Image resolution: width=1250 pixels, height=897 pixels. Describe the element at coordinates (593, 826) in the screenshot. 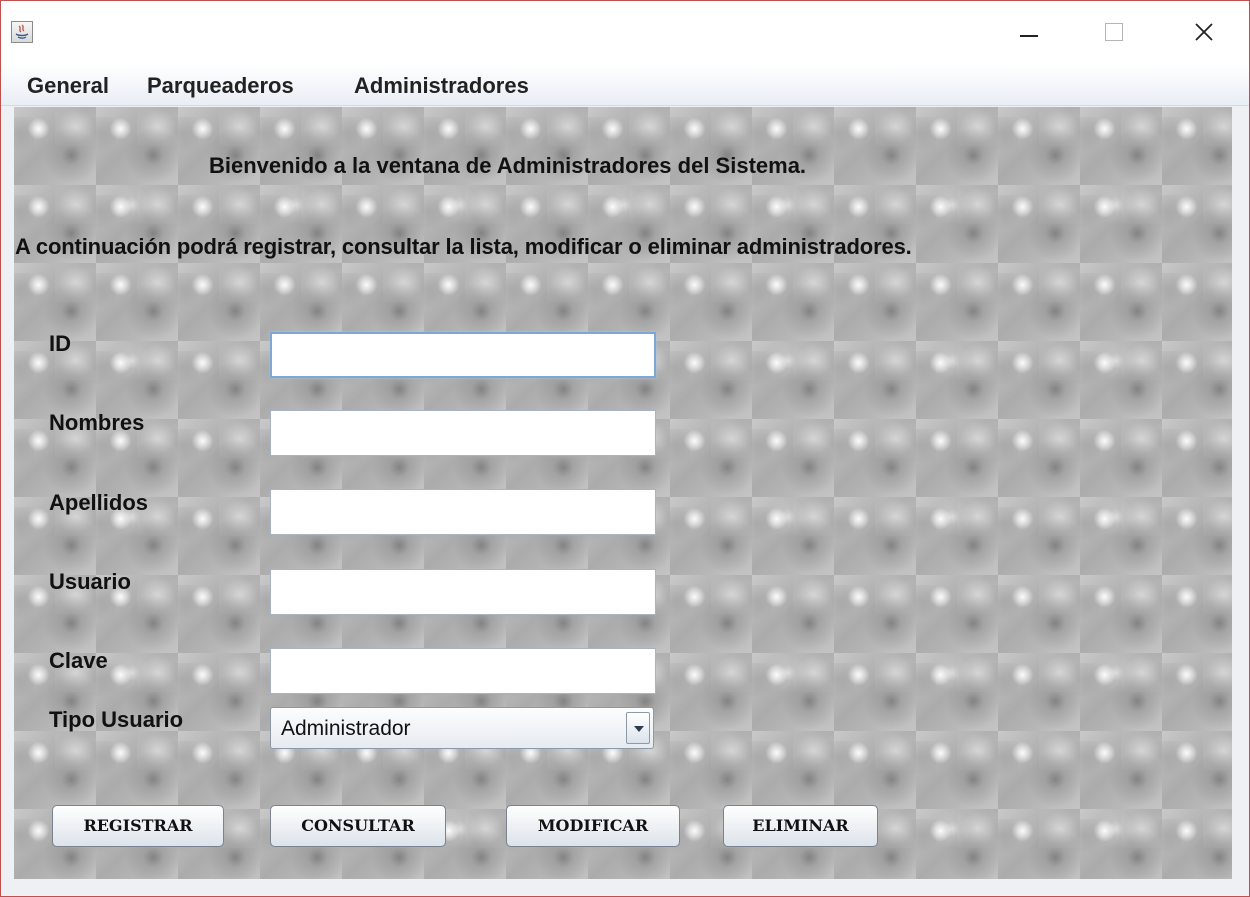

I see `modificar-button: MODIFICAR` at that location.